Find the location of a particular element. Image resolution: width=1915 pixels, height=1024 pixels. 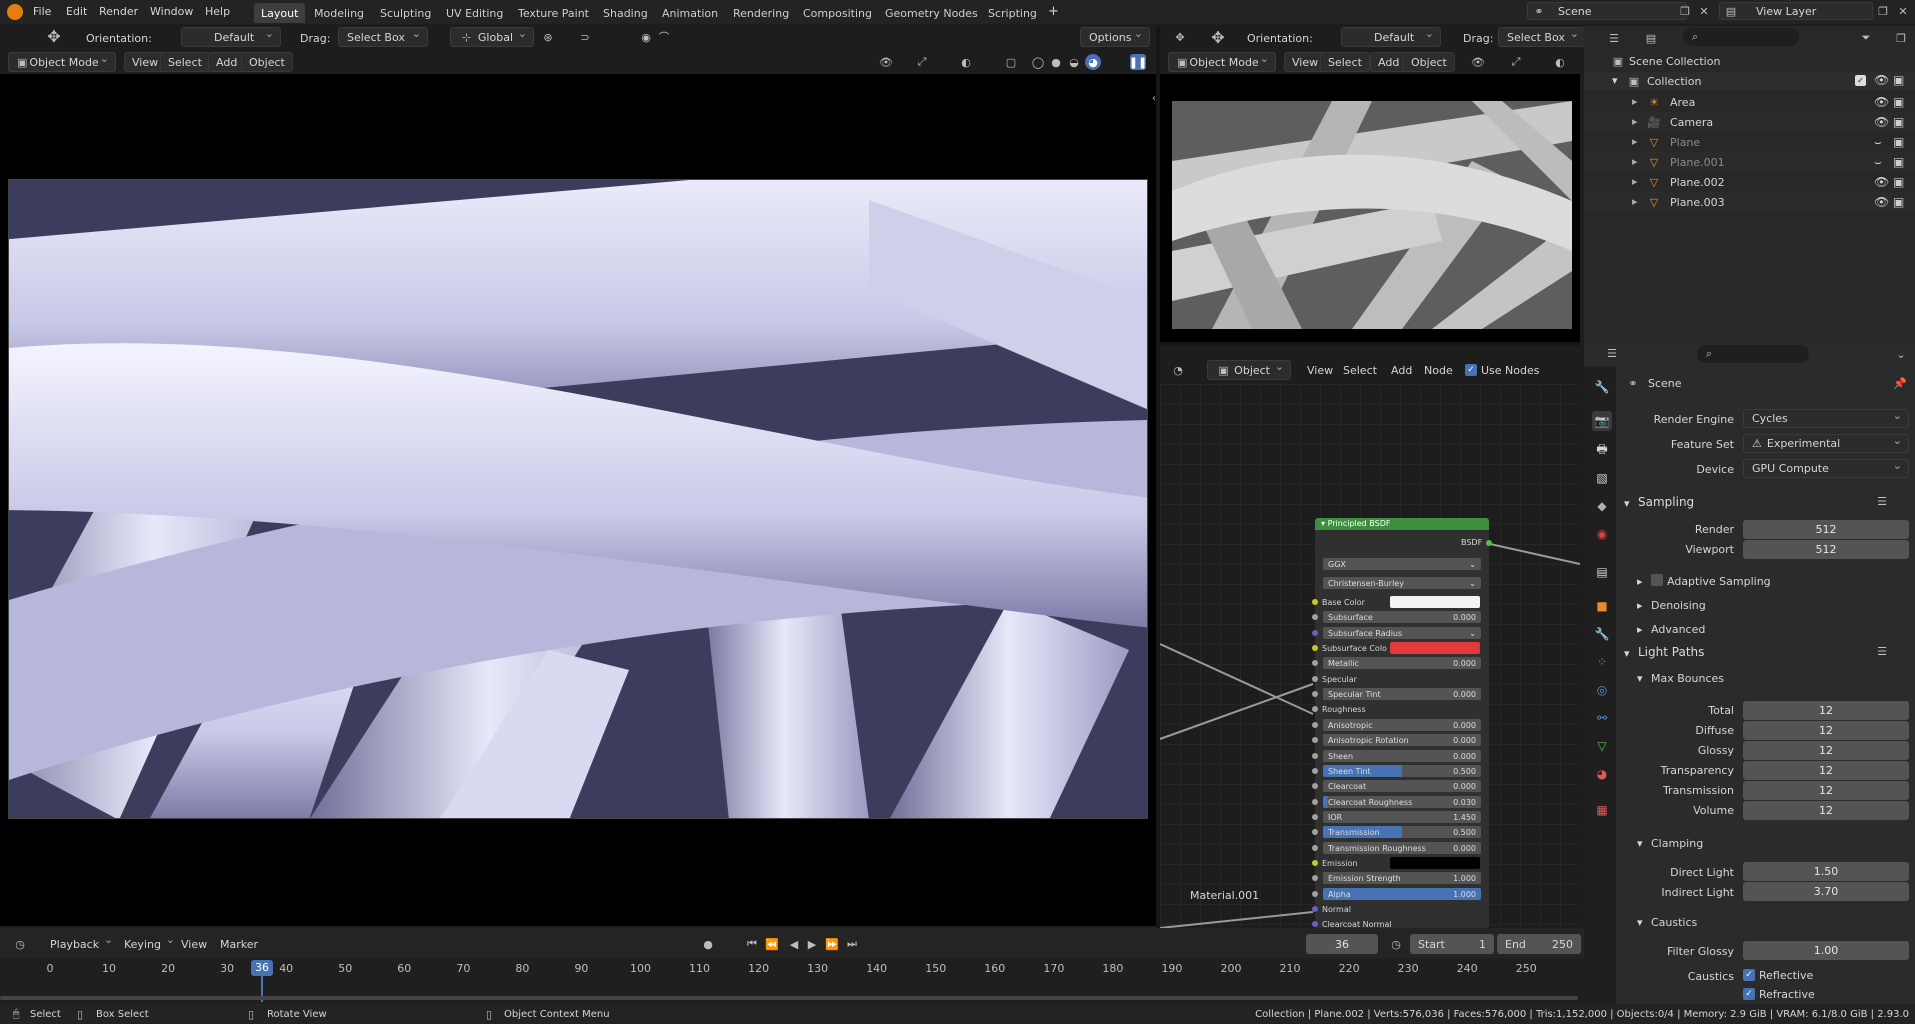

menu-render: Render is located at coordinates (118, 11).